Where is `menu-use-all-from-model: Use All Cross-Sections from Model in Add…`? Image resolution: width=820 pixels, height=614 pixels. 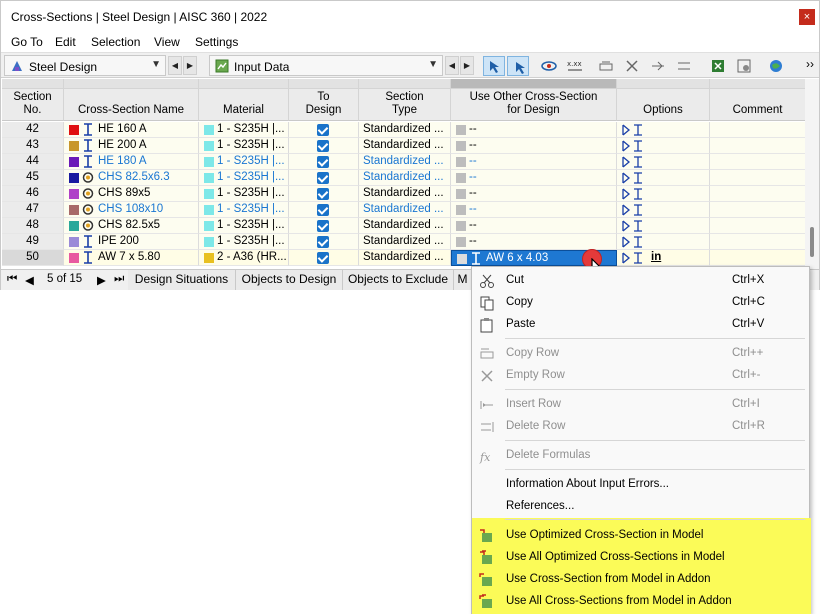
menu-use-all-from-model: Use All Cross-Sections from Model in Add… is located at coordinates (640, 602).